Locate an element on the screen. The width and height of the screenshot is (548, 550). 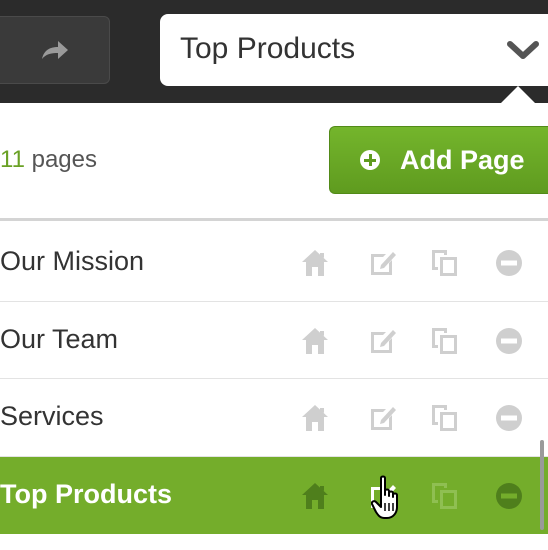
panel-scrollbar is located at coordinates (542, 485).